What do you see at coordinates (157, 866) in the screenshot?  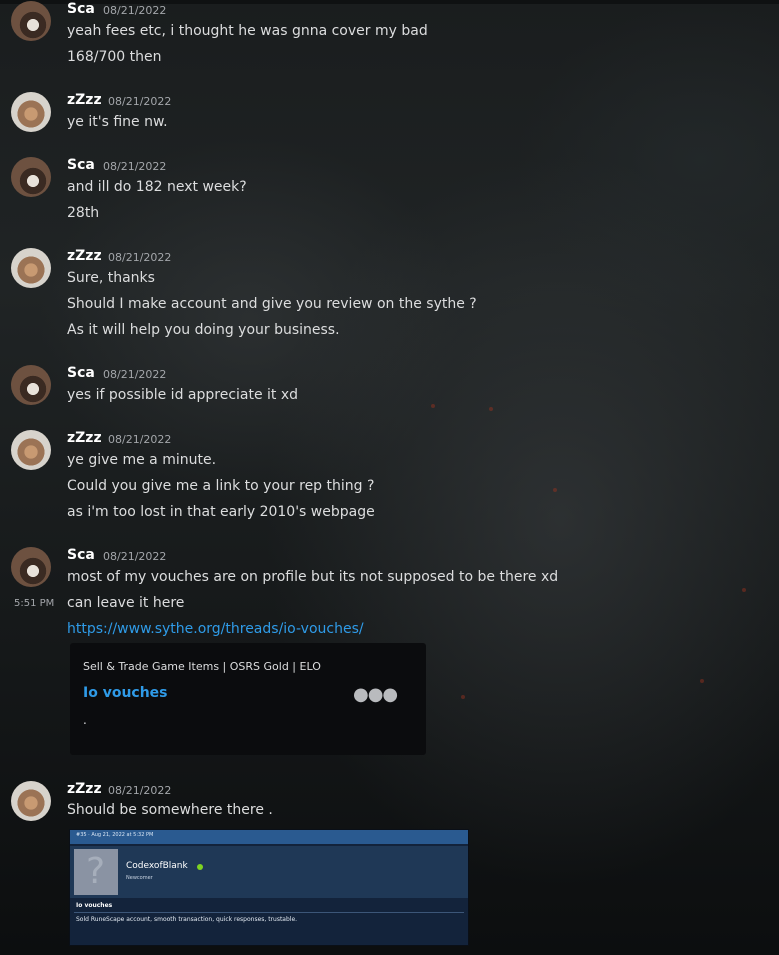 I see `forum-username: CodexofBlank` at bounding box center [157, 866].